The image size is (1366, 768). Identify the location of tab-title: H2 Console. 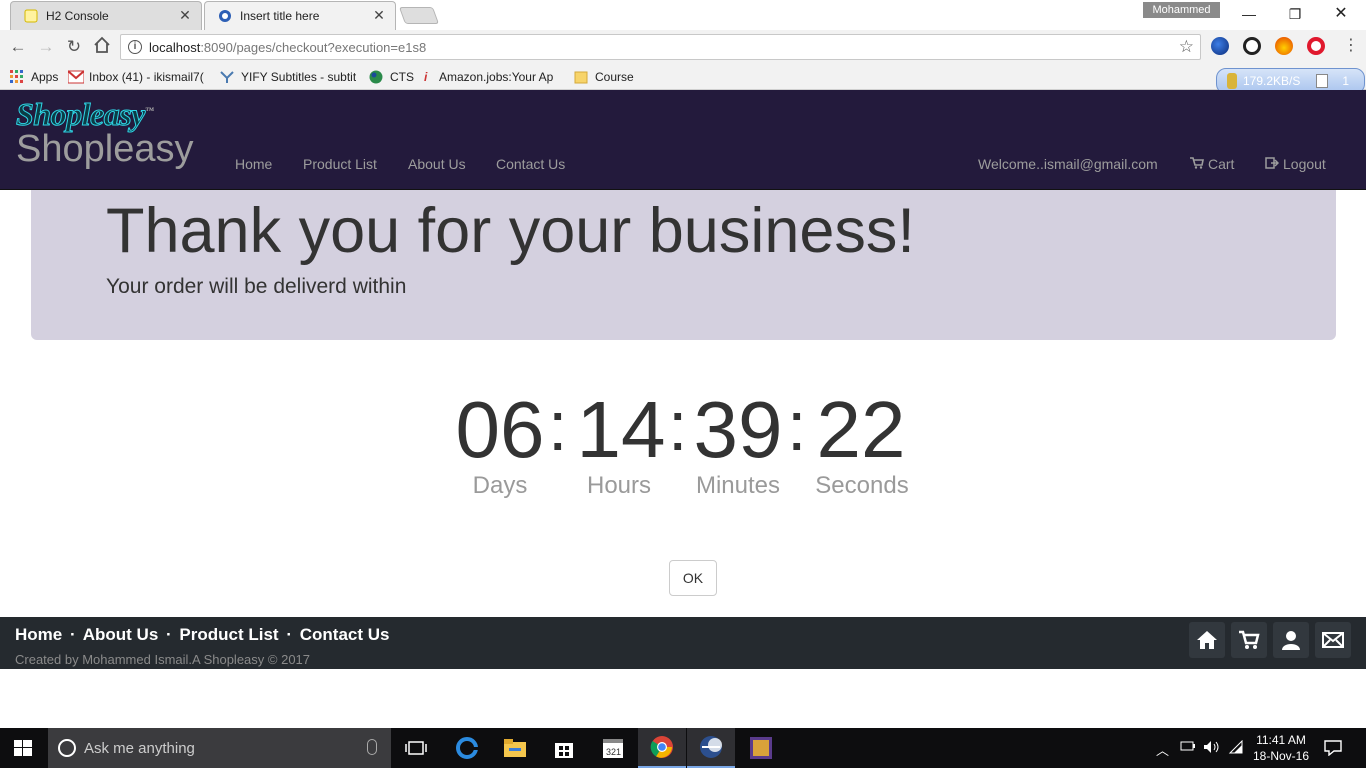
(77, 15).